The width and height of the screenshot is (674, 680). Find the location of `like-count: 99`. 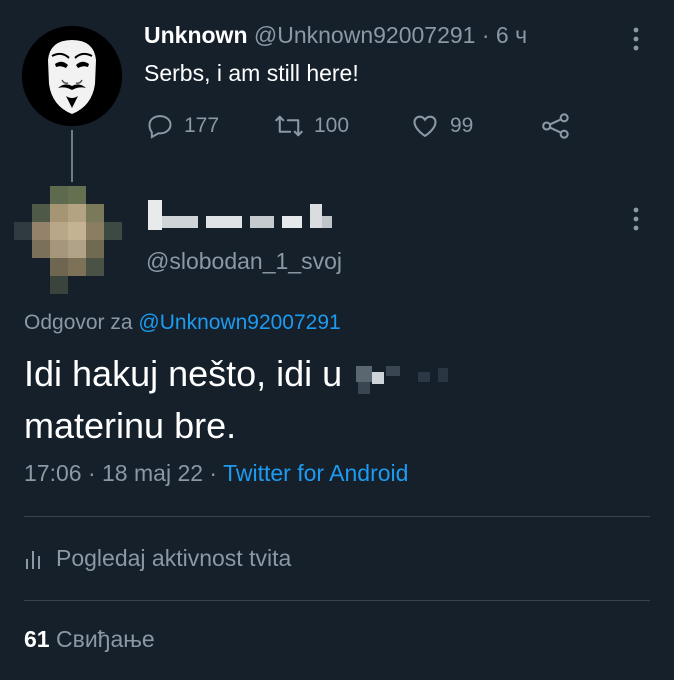

like-count: 99 is located at coordinates (462, 125).